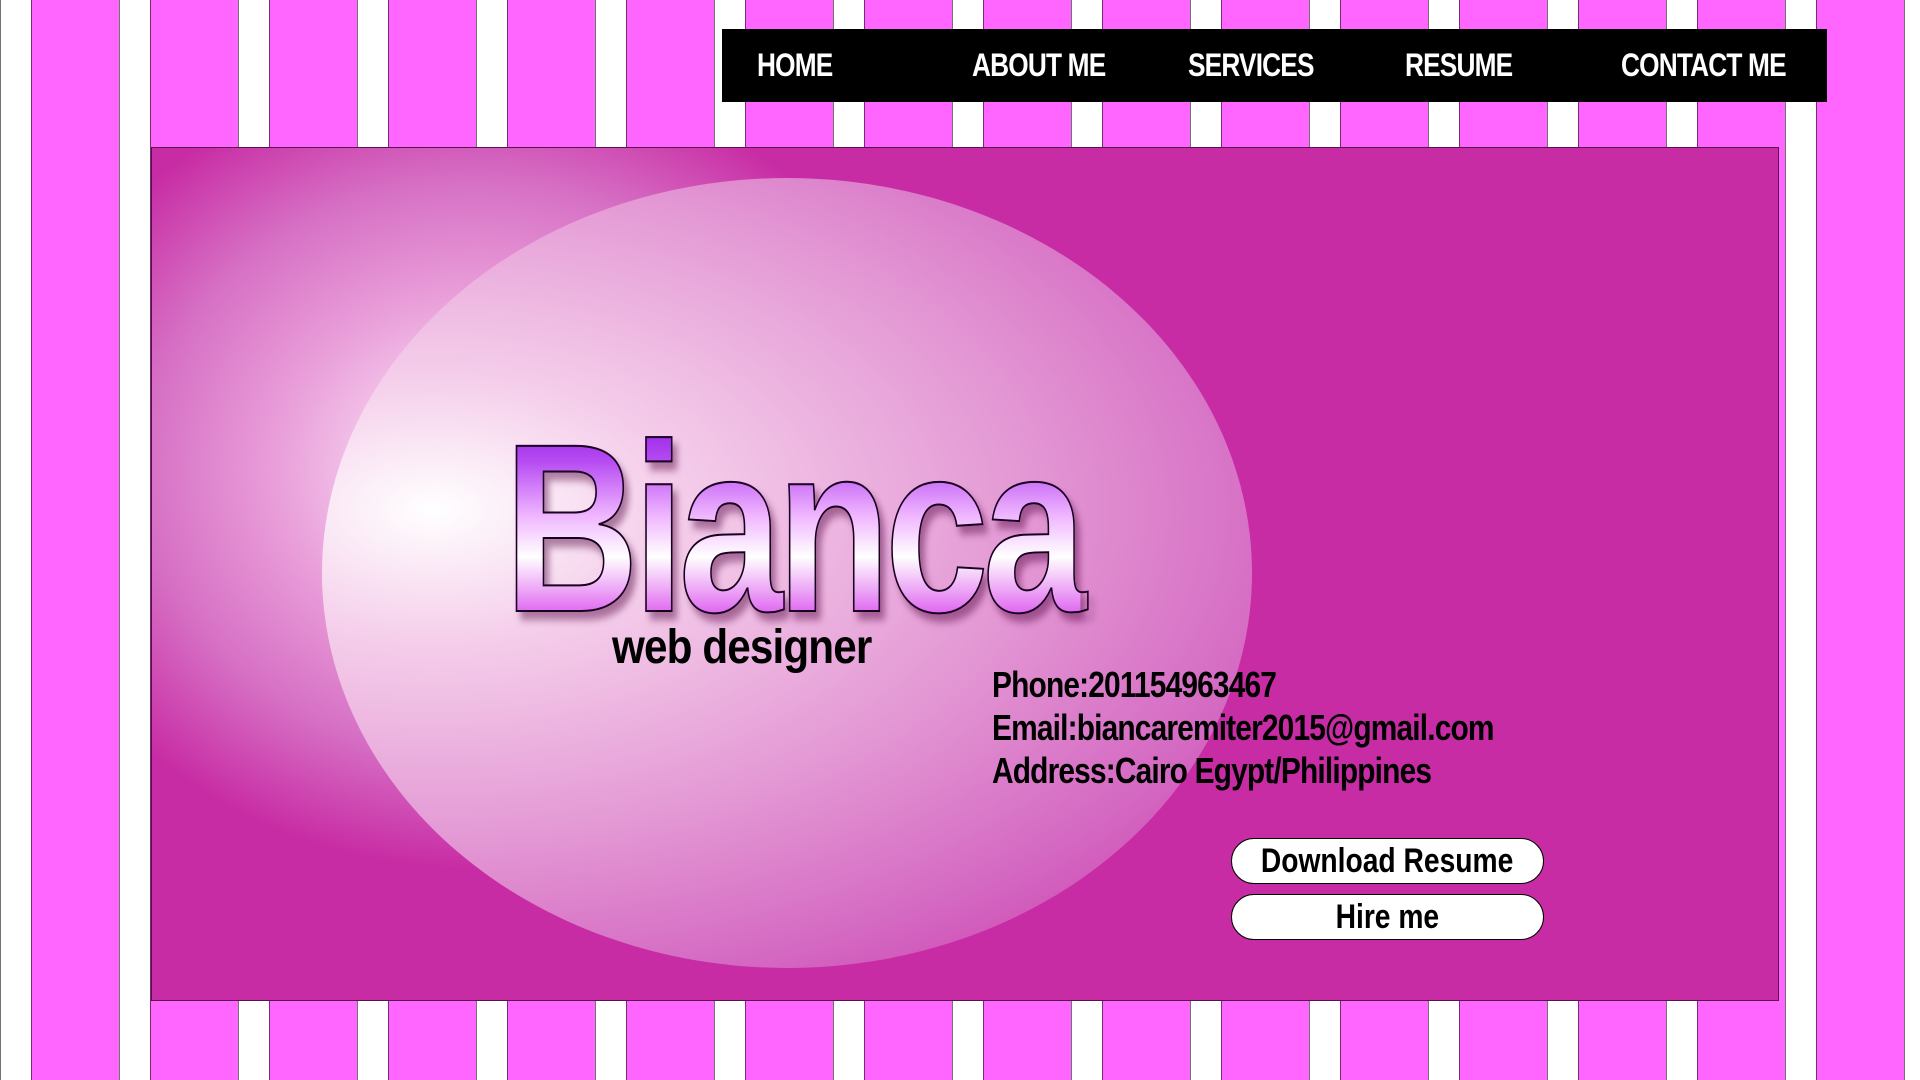 The height and width of the screenshot is (1080, 1920). What do you see at coordinates (742, 647) in the screenshot?
I see `hero-role: web designer` at bounding box center [742, 647].